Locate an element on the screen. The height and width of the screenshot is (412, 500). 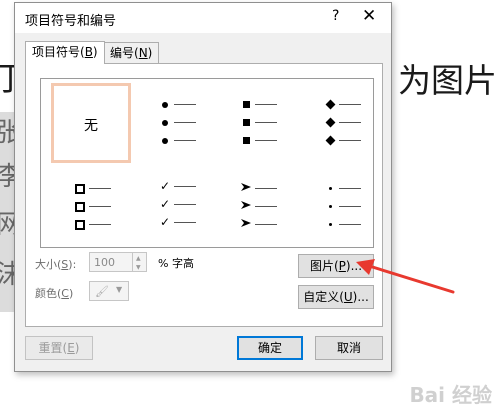
tab-label: 项目符号( is located at coordinates (58, 52).